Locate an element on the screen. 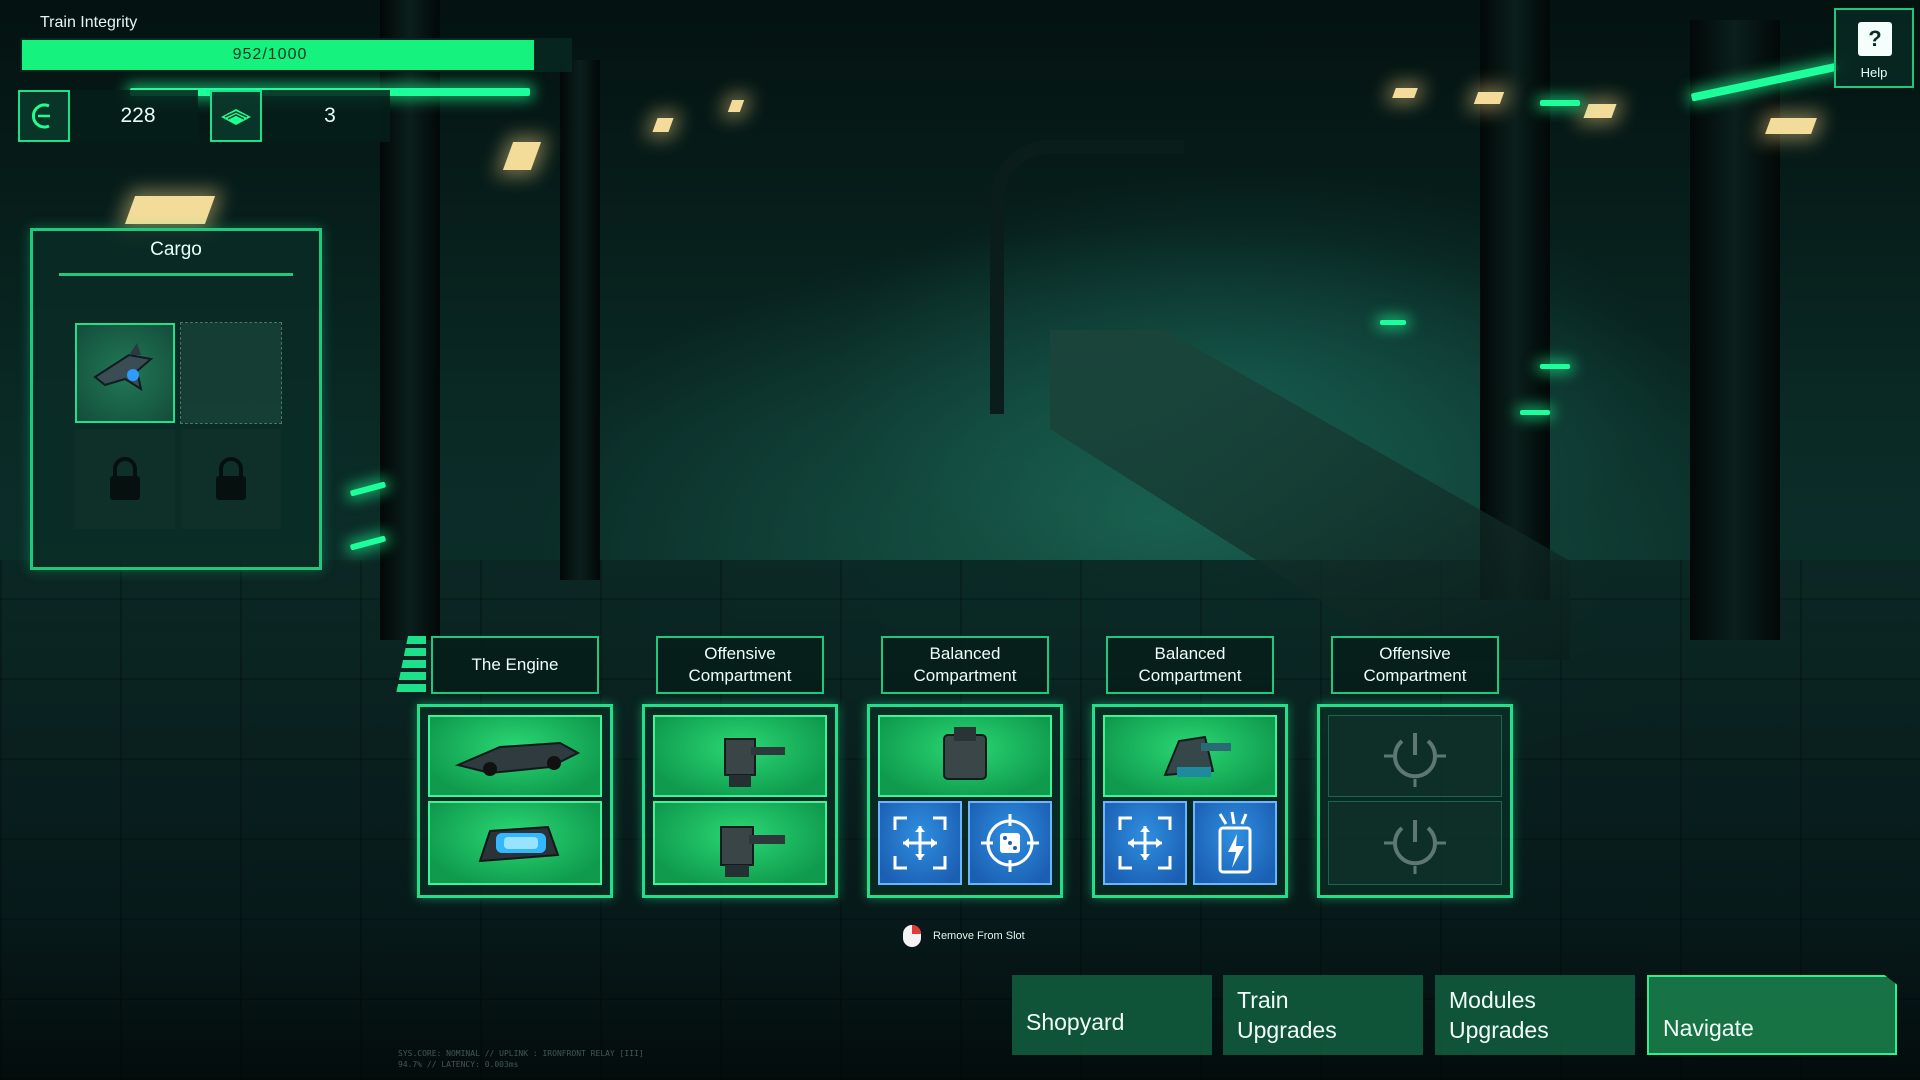 The image size is (1920, 1080). drone-module-icon is located at coordinates (123, 367).